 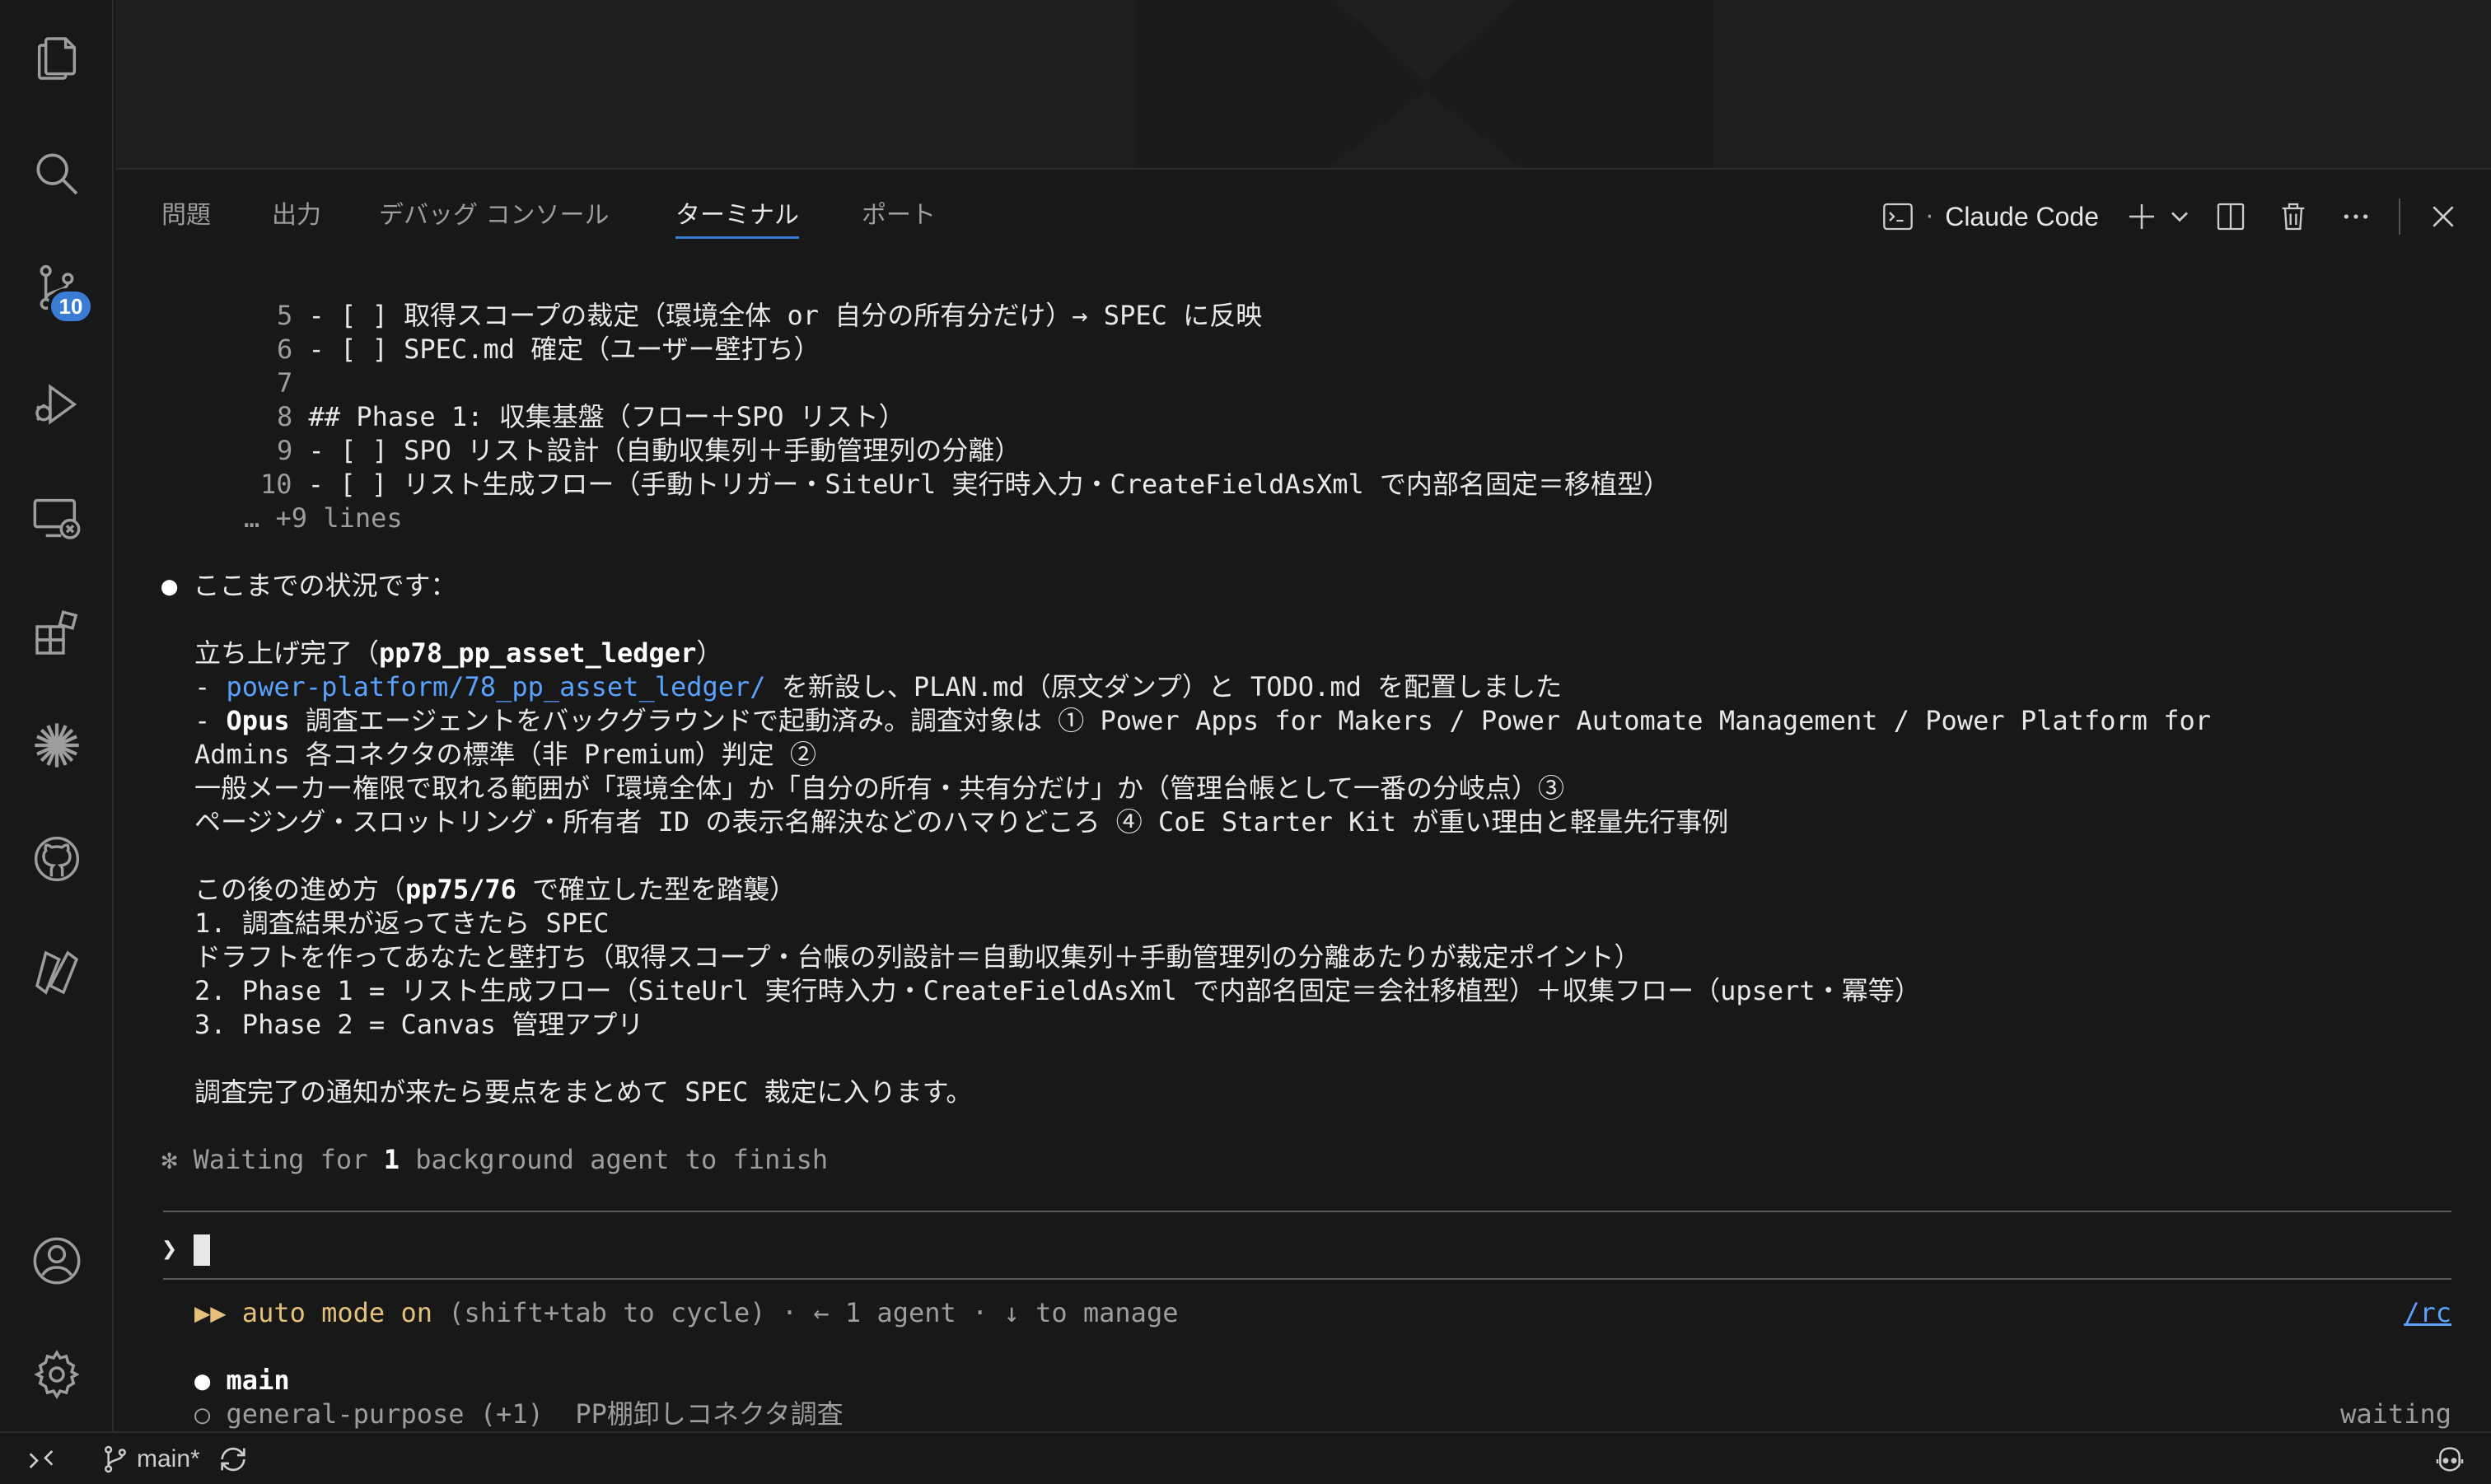 I want to click on input-top-divider, so click(x=1307, y=1211).